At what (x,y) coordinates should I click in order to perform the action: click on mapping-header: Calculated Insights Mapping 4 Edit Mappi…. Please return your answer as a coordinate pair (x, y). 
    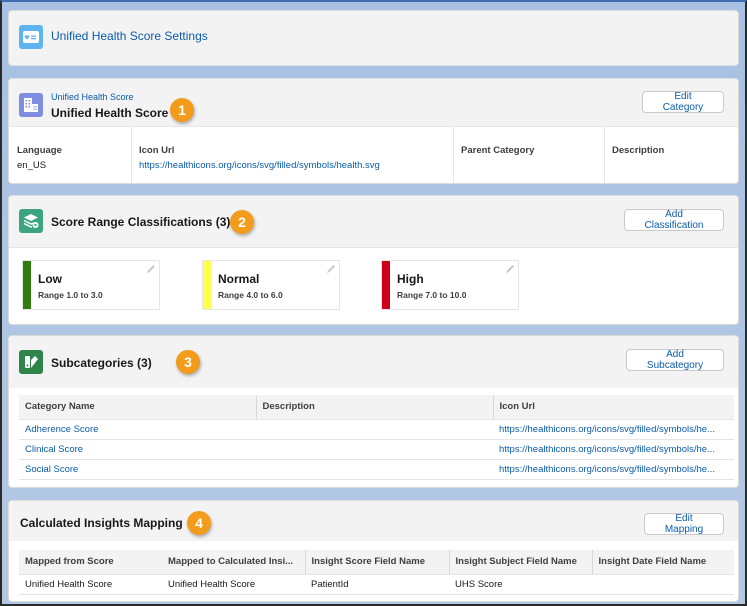
    Looking at the image, I should click on (373, 521).